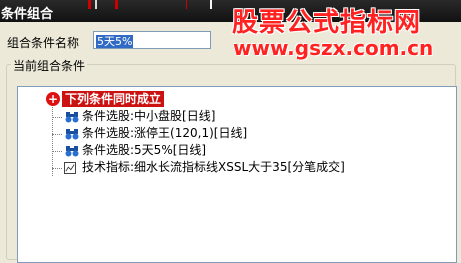  Describe the element at coordinates (333, 48) in the screenshot. I see `watermark-url: www.gszx.com.cn` at that location.